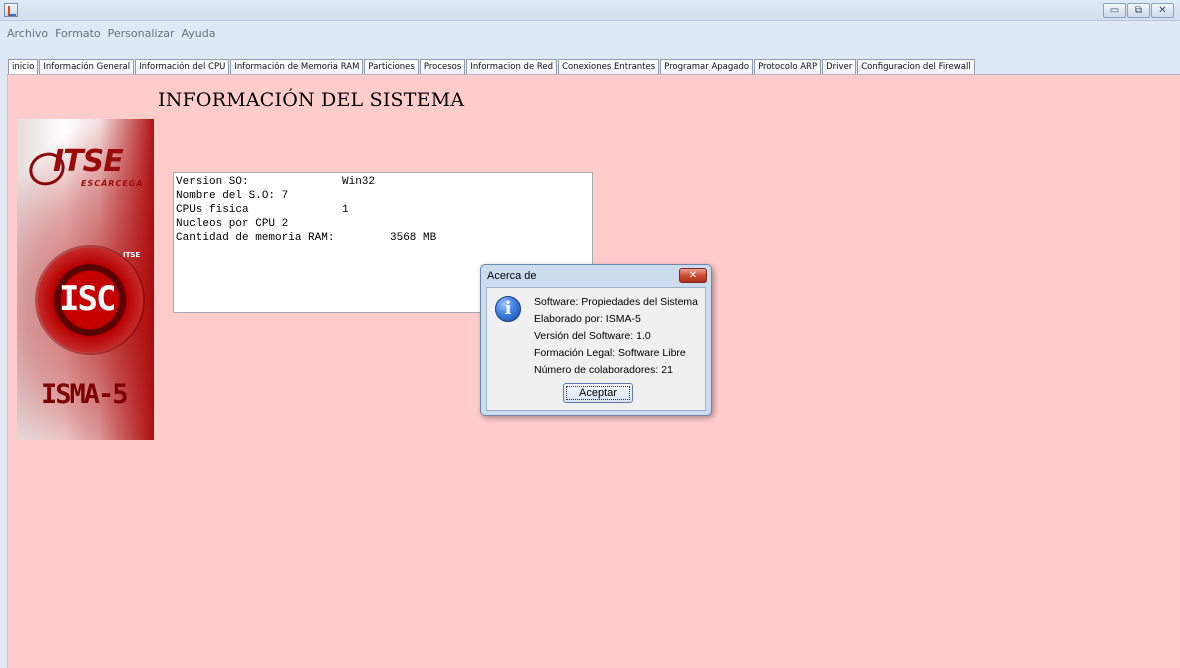 The image size is (1180, 668). I want to click on tab-informacion-red: Informacion de Red, so click(512, 66).